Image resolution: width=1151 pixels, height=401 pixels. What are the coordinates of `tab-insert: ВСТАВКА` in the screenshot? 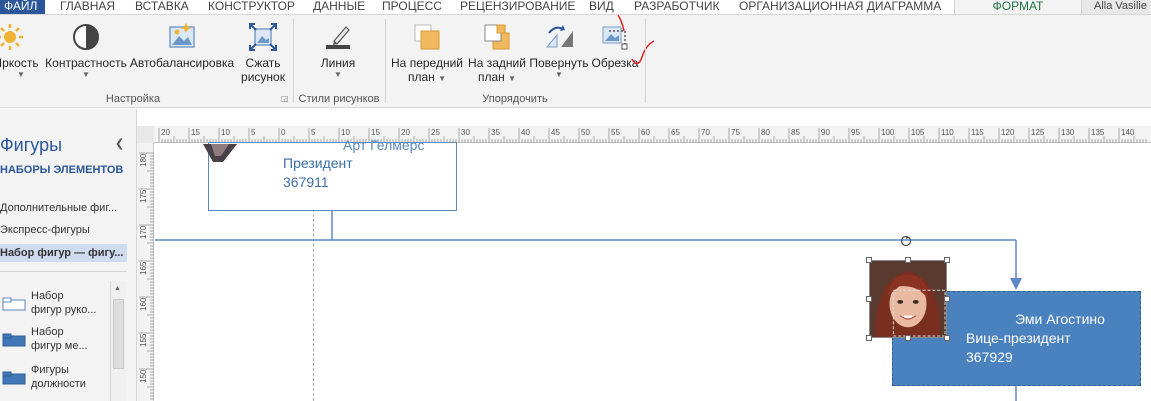 It's located at (162, 7).